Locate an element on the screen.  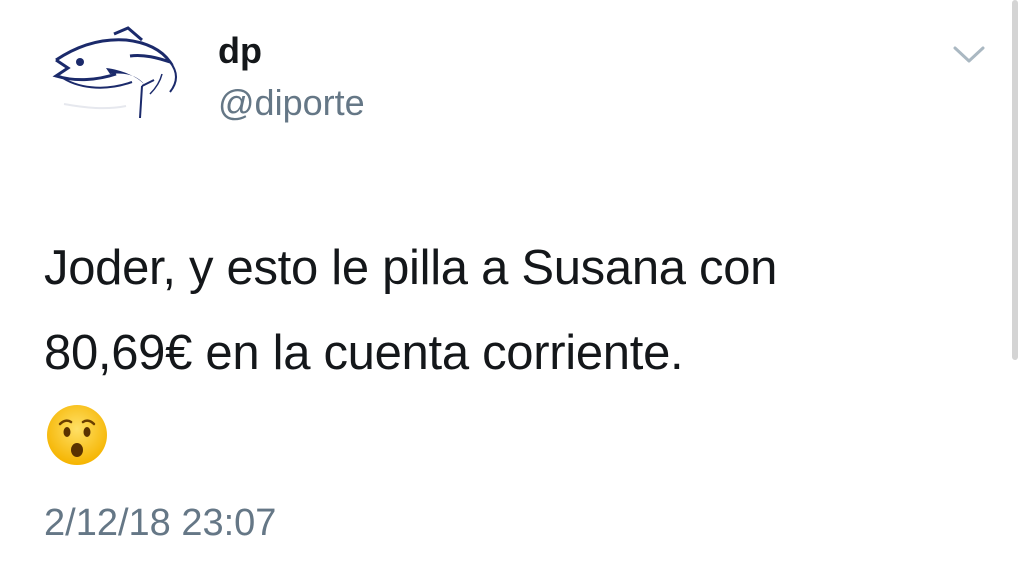
user-handle: @diporte is located at coordinates (291, 103).